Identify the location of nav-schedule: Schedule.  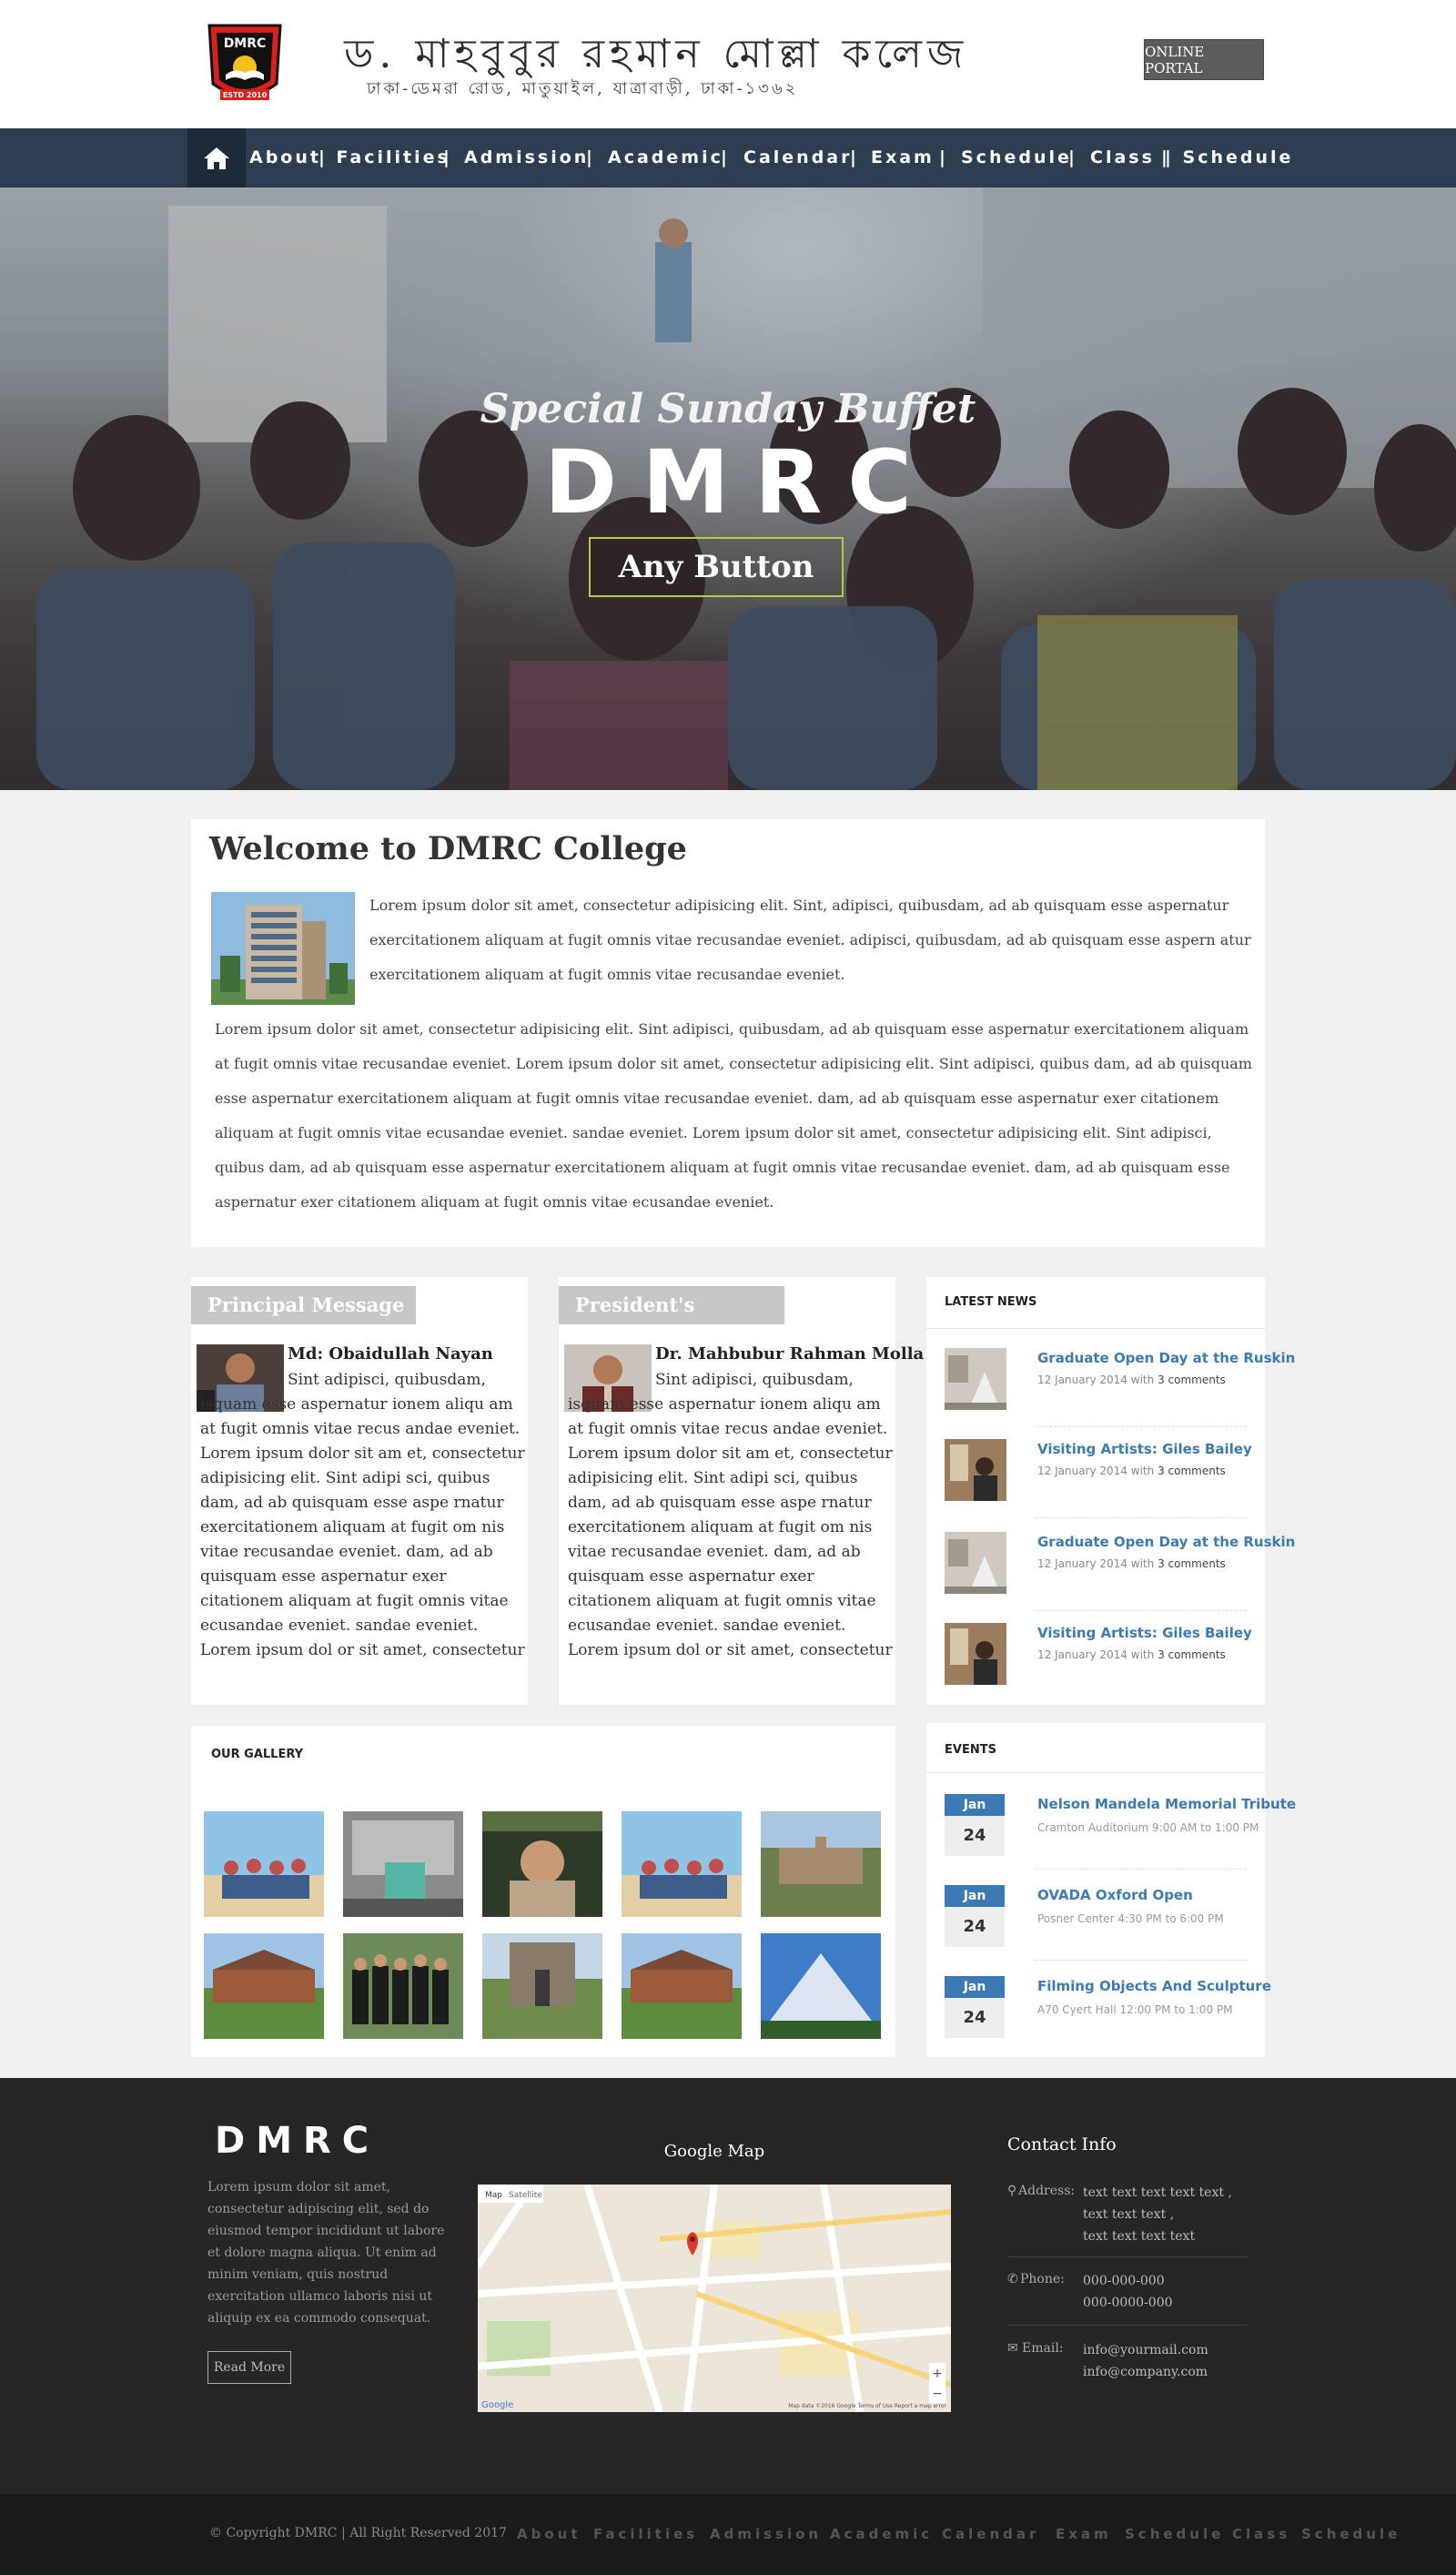
(1017, 158).